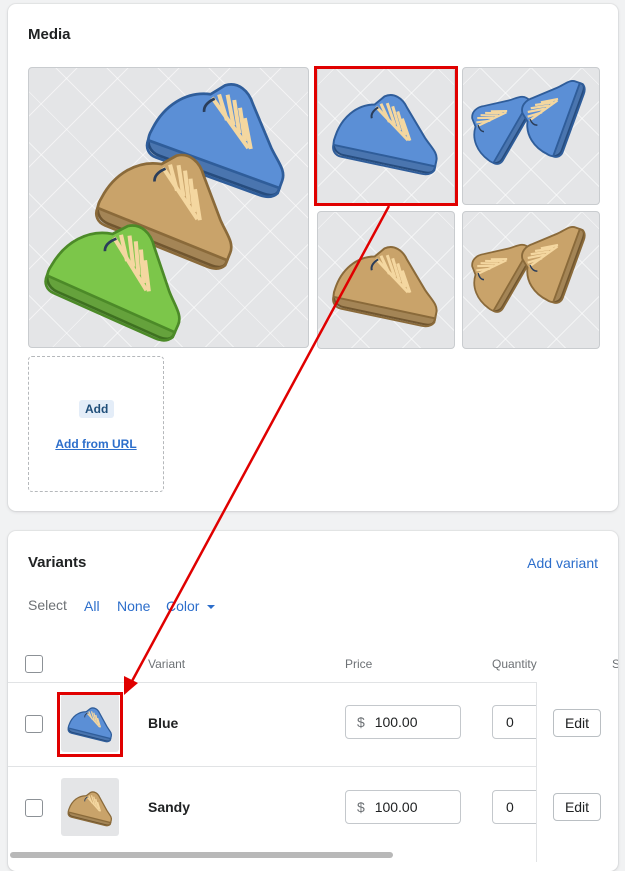  Describe the element at coordinates (577, 772) in the screenshot. I see `edit-column: Edit Edit` at that location.